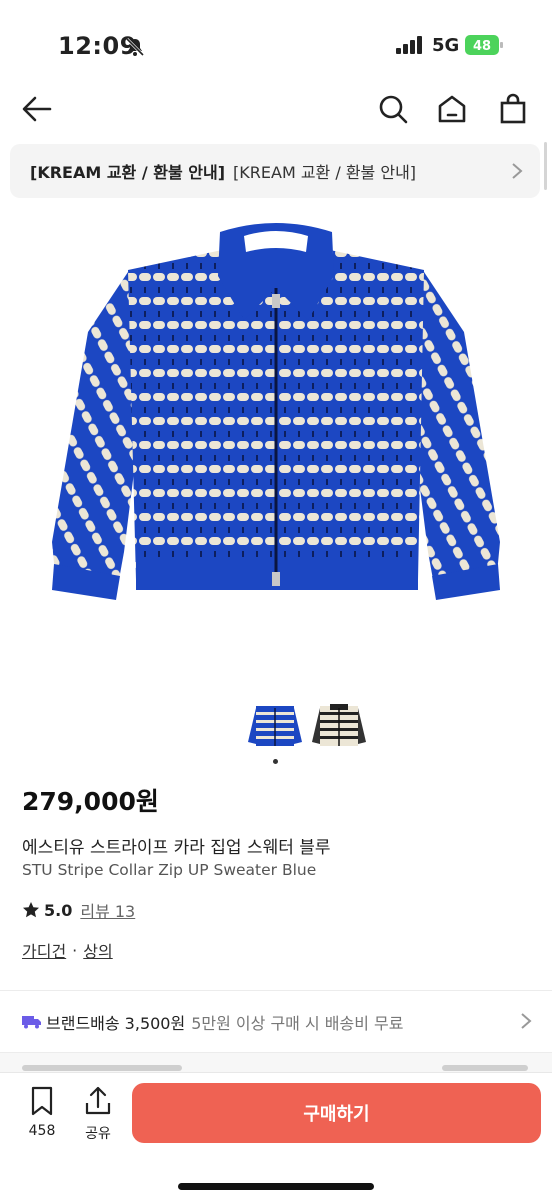 The image size is (552, 1200). I want to click on rating-value: 5.0, so click(58, 910).